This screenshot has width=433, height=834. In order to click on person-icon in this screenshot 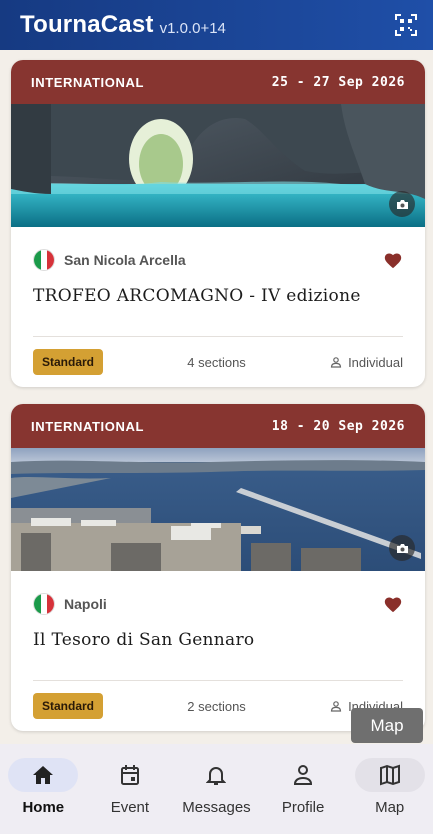, I will do `click(303, 775)`.